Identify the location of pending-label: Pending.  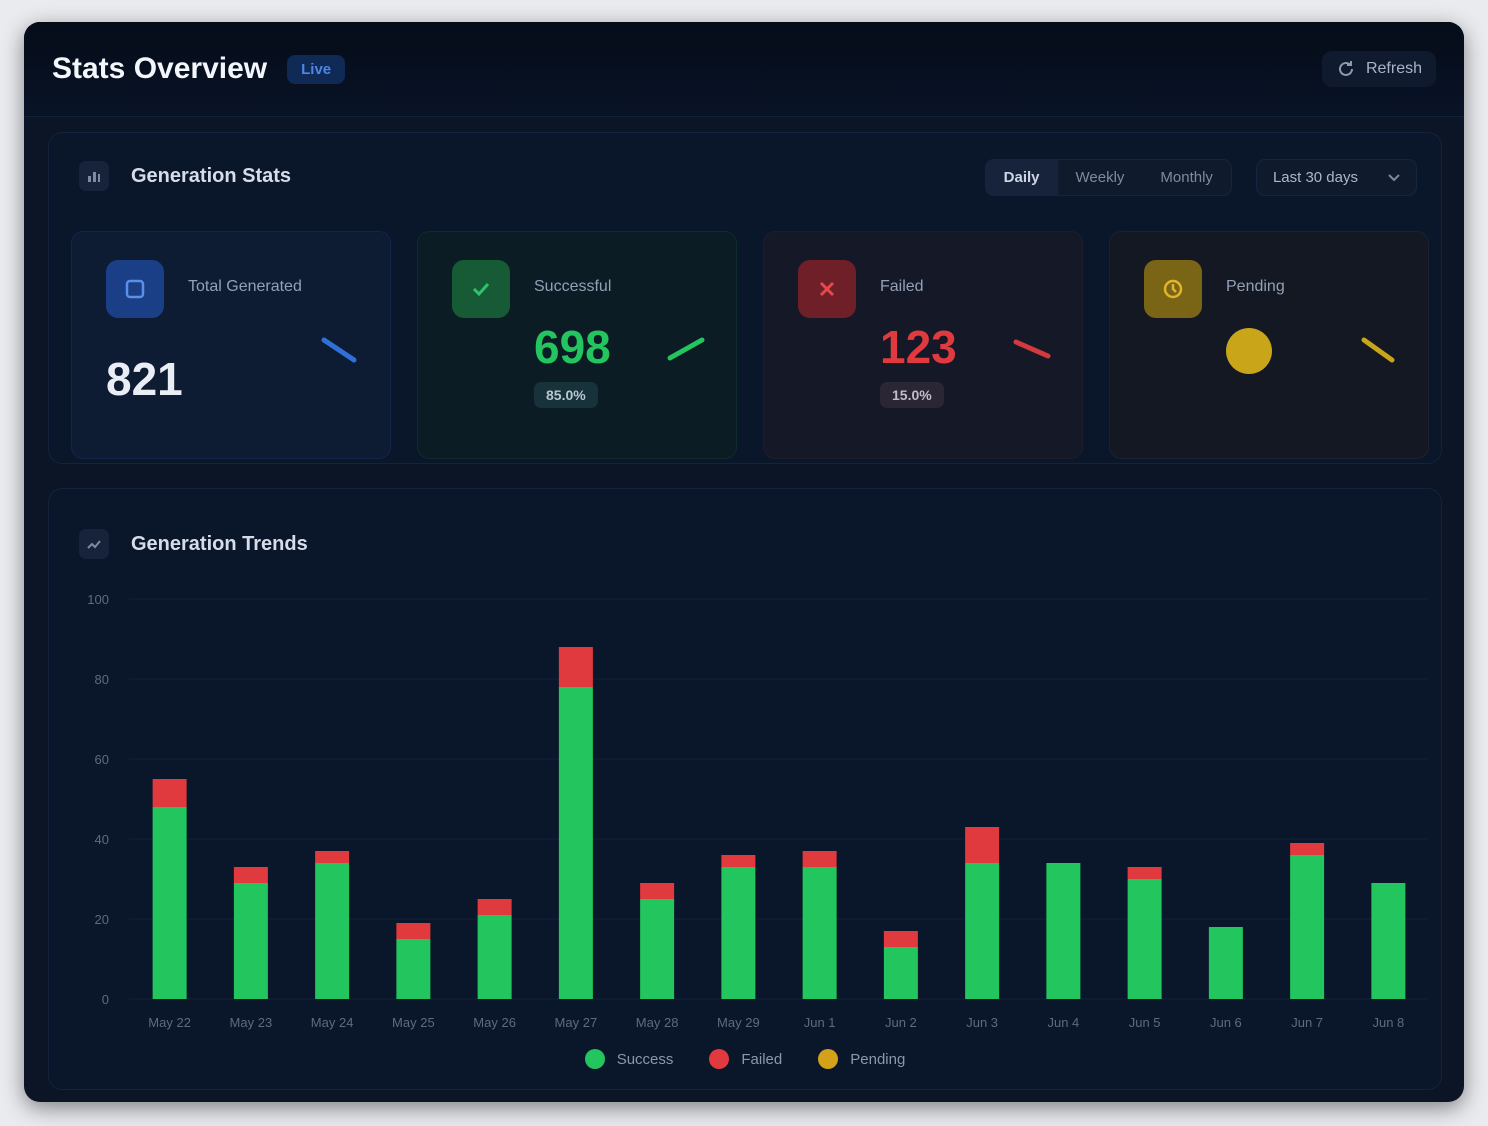
(1255, 286).